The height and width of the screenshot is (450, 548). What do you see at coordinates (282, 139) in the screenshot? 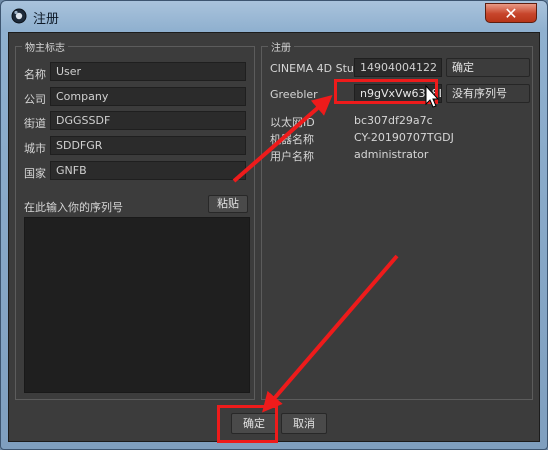
I see `arrow-to-serial` at bounding box center [282, 139].